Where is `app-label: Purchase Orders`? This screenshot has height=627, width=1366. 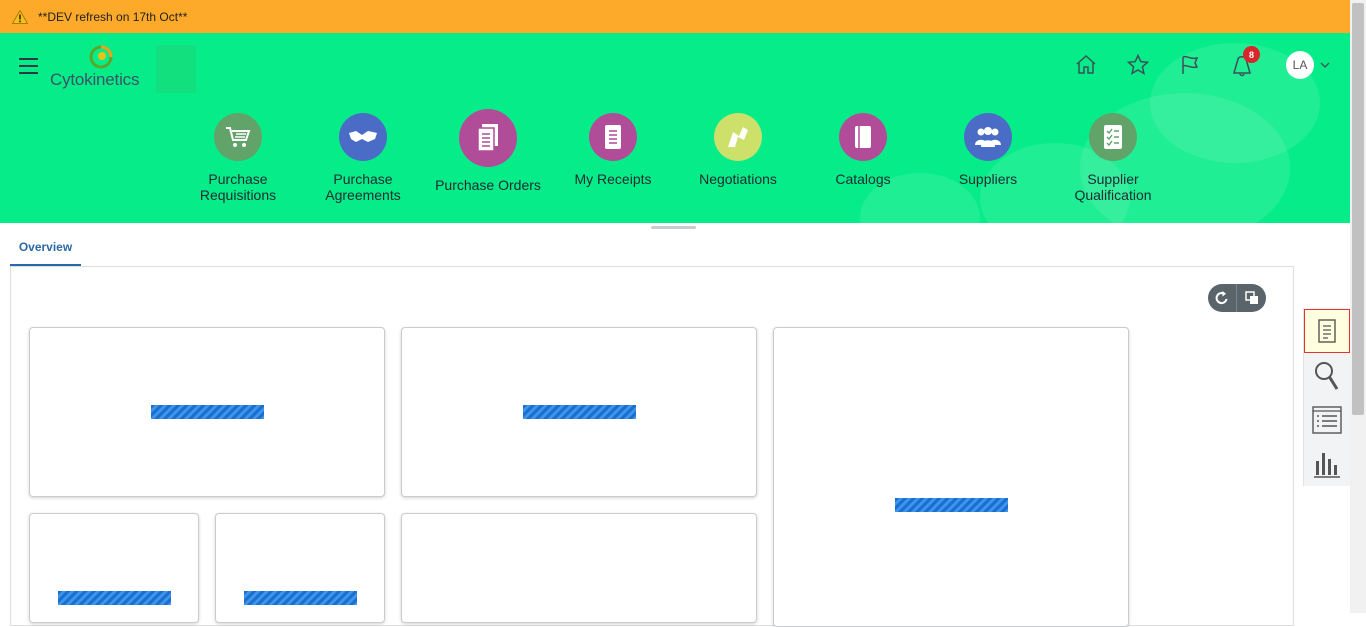 app-label: Purchase Orders is located at coordinates (488, 185).